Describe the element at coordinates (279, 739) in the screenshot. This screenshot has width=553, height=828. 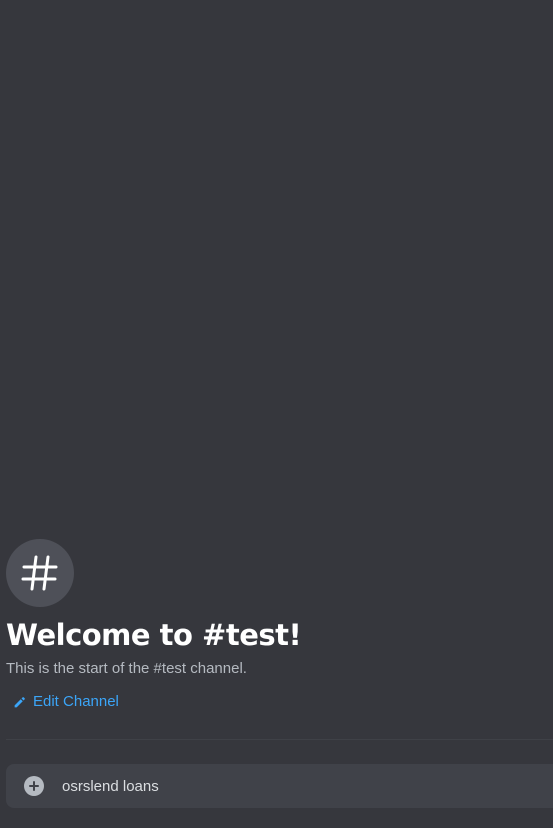
I see `divider` at that location.